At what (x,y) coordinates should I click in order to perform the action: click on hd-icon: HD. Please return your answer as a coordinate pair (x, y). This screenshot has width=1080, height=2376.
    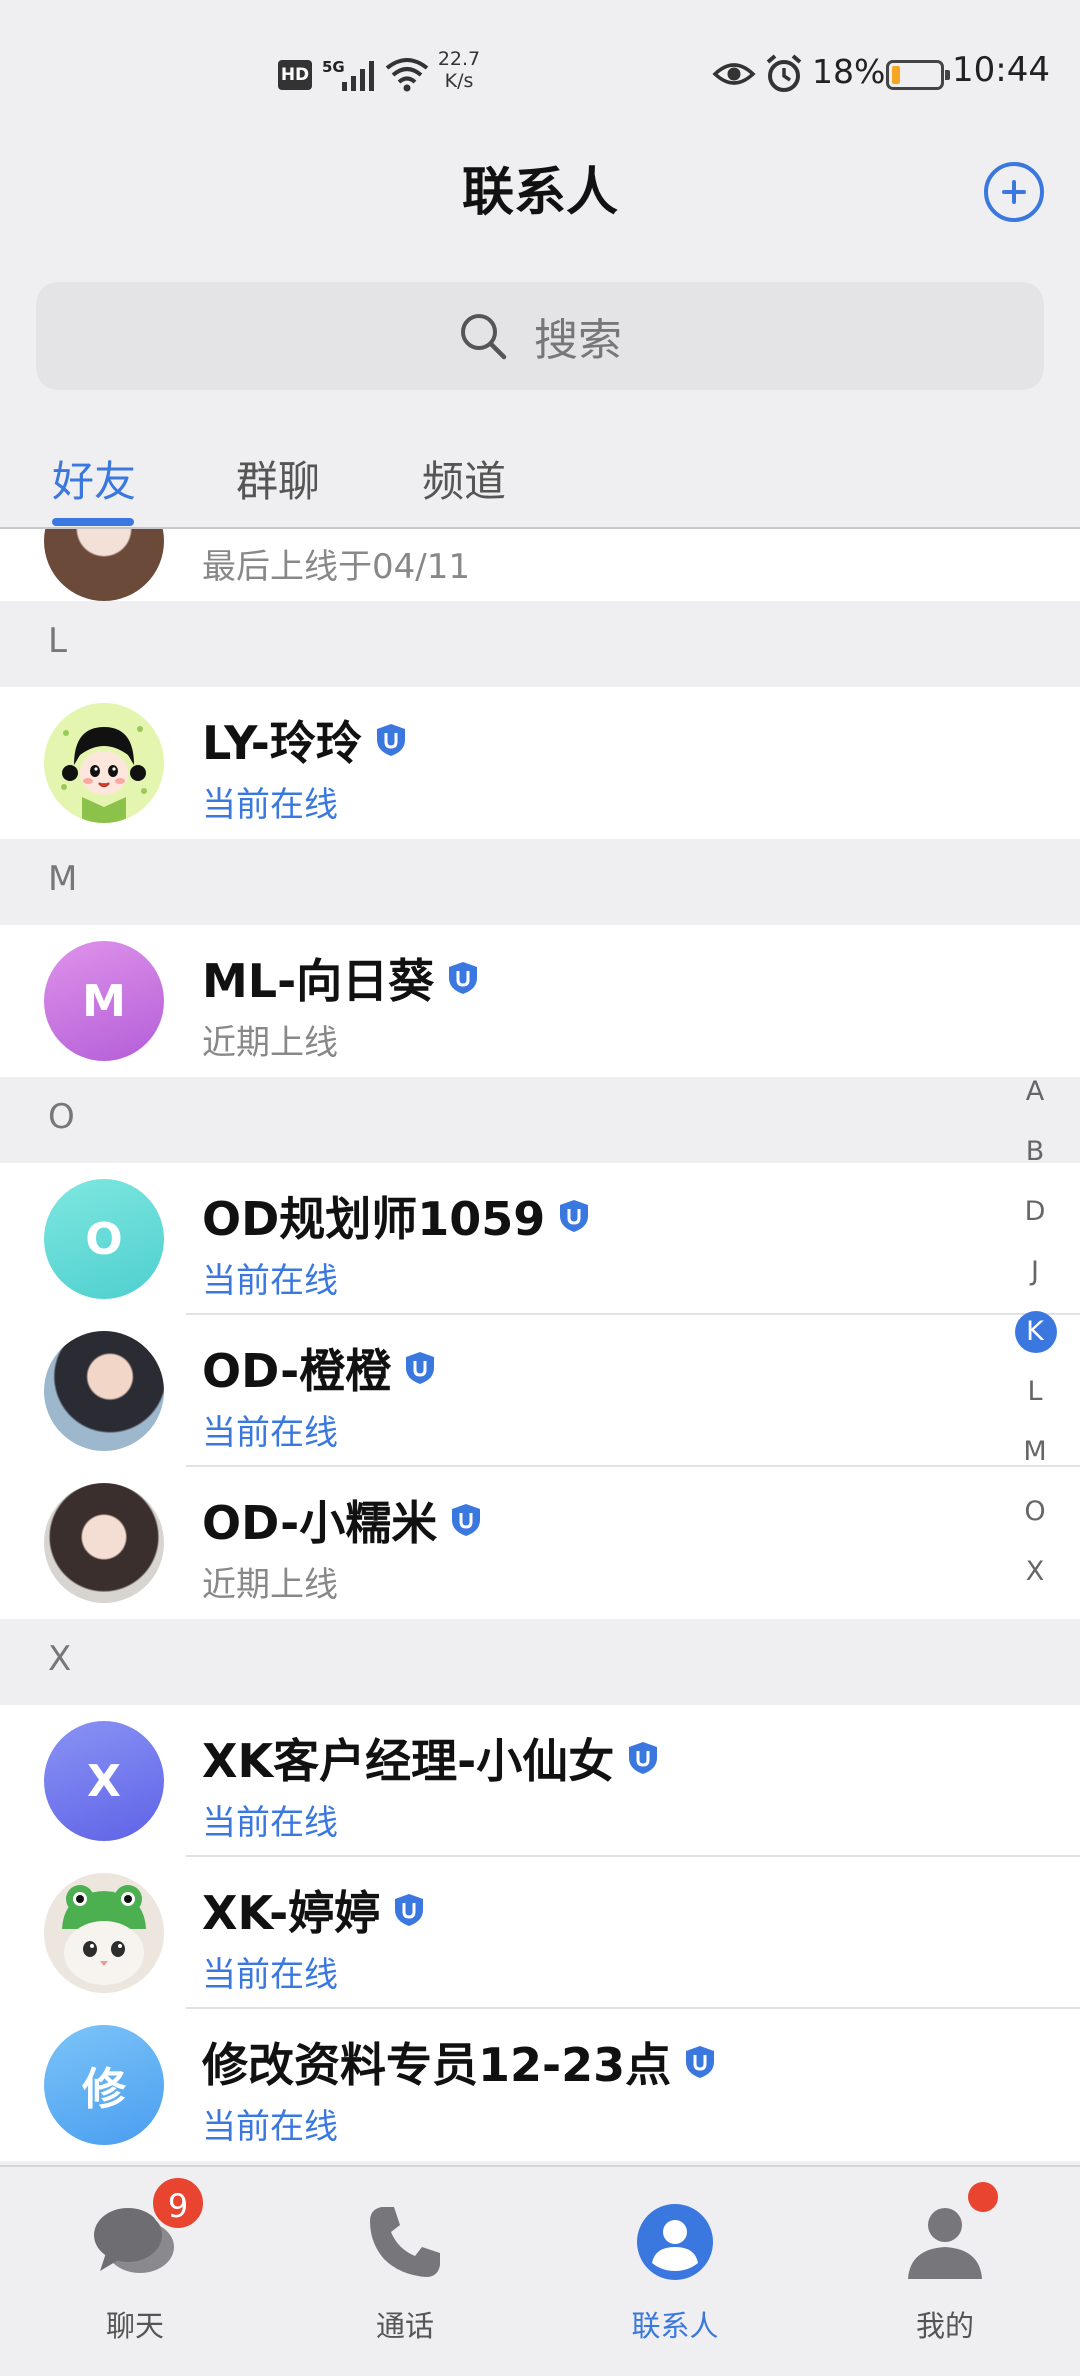
    Looking at the image, I should click on (295, 75).